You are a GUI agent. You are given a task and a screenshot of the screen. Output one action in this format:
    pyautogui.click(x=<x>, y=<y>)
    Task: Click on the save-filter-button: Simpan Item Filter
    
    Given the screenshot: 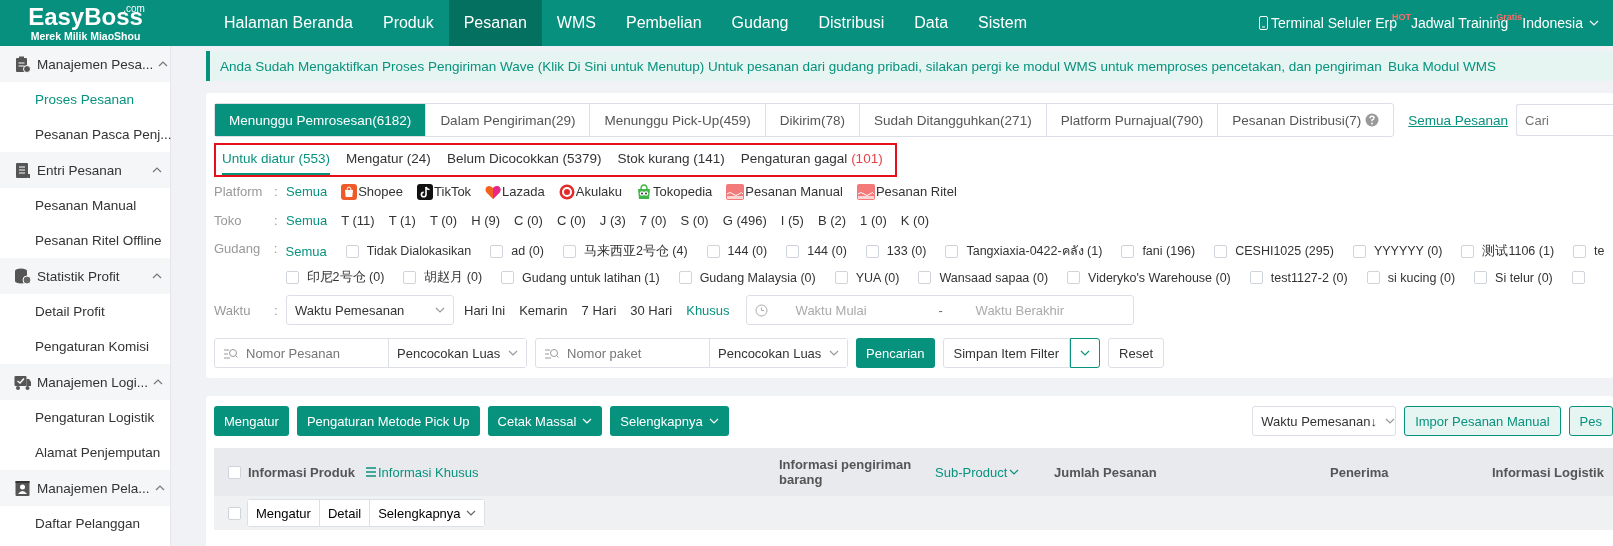 What is the action you would take?
    pyautogui.click(x=1006, y=353)
    